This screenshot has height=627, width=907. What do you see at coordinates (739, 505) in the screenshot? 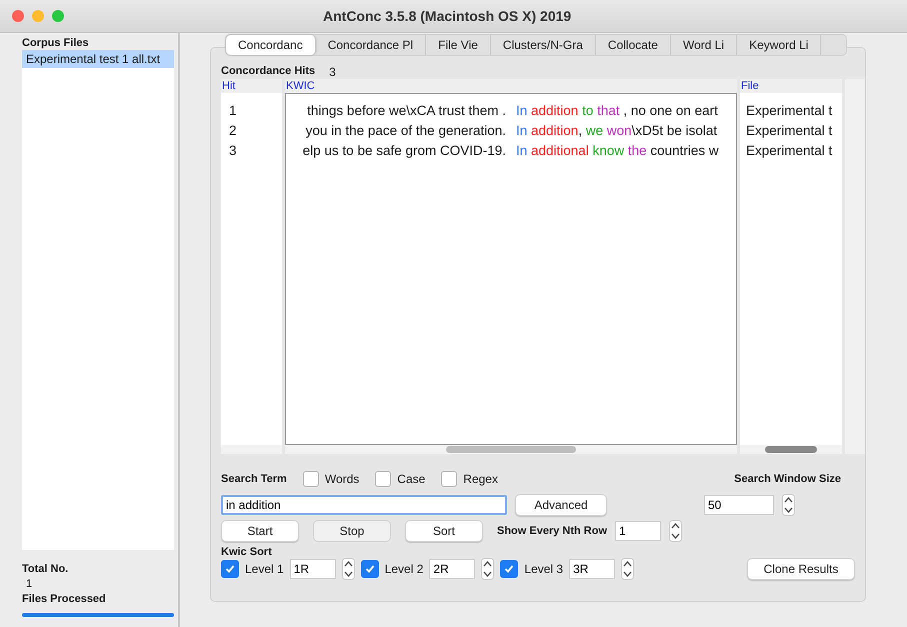
I see `window-size-field: 50` at bounding box center [739, 505].